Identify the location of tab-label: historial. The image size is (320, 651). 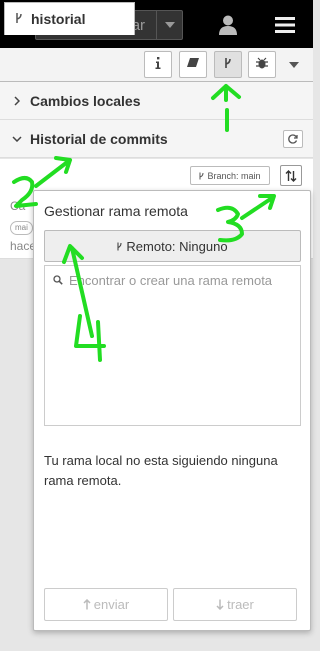
(58, 19).